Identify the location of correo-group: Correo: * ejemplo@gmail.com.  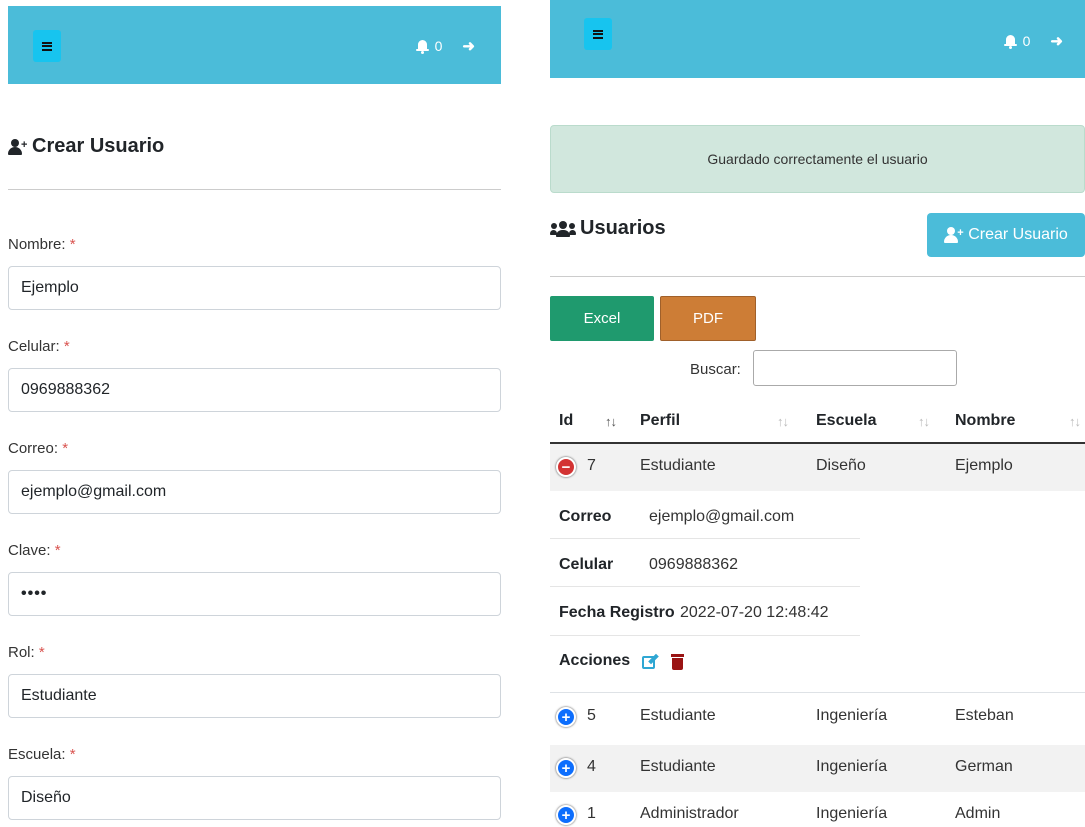
(254, 477).